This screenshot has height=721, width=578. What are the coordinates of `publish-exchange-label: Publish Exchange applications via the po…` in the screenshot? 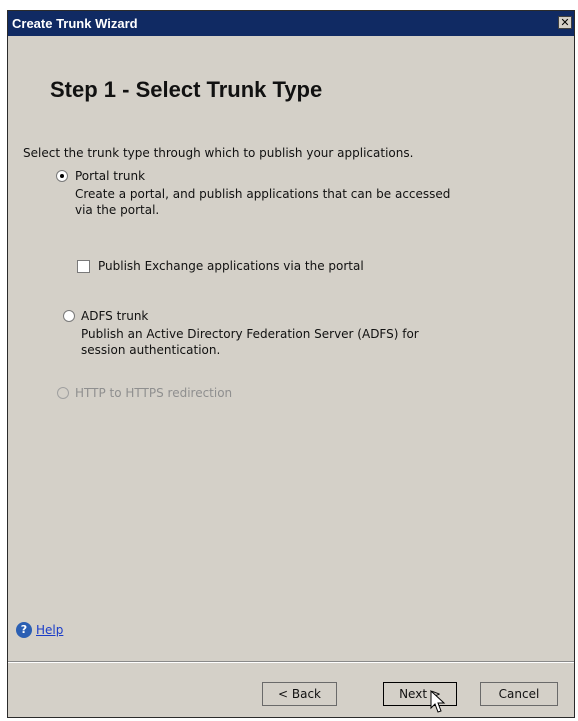 It's located at (231, 266).